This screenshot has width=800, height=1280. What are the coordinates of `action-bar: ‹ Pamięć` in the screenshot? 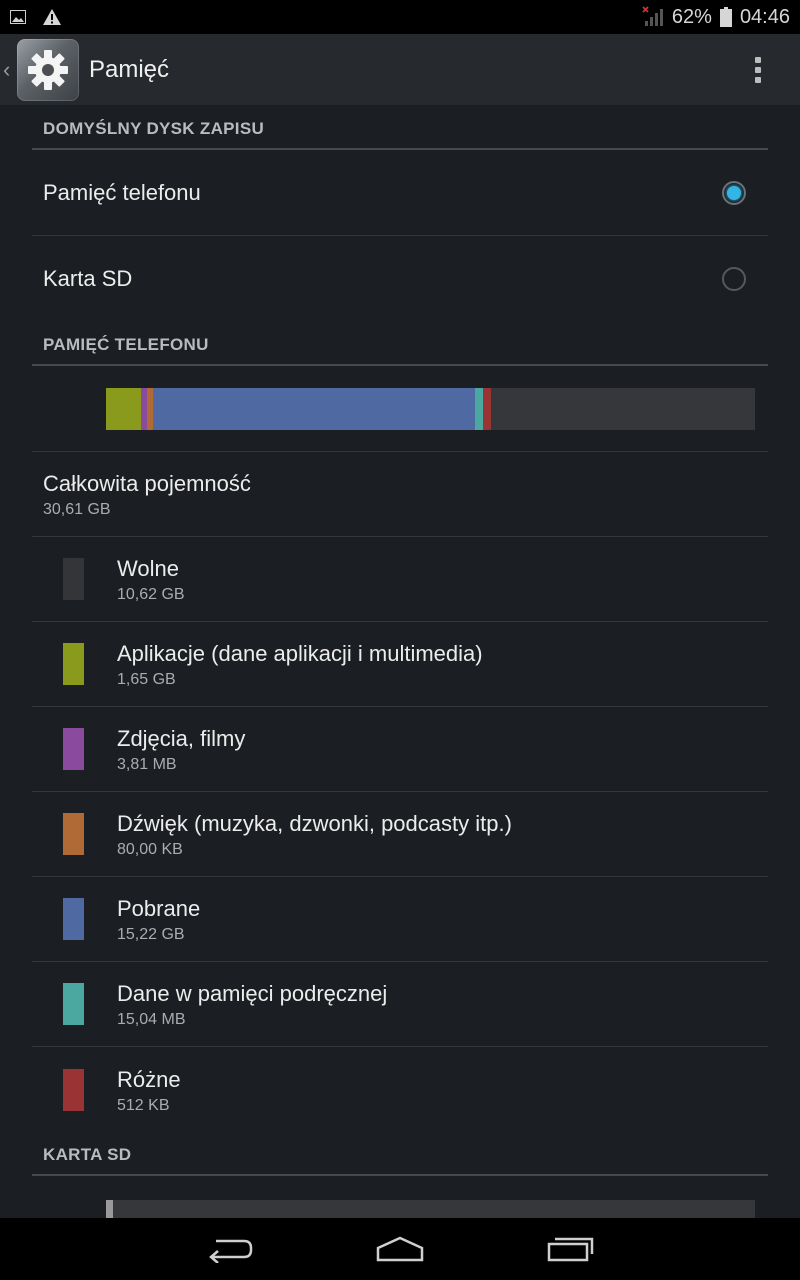 It's located at (400, 70).